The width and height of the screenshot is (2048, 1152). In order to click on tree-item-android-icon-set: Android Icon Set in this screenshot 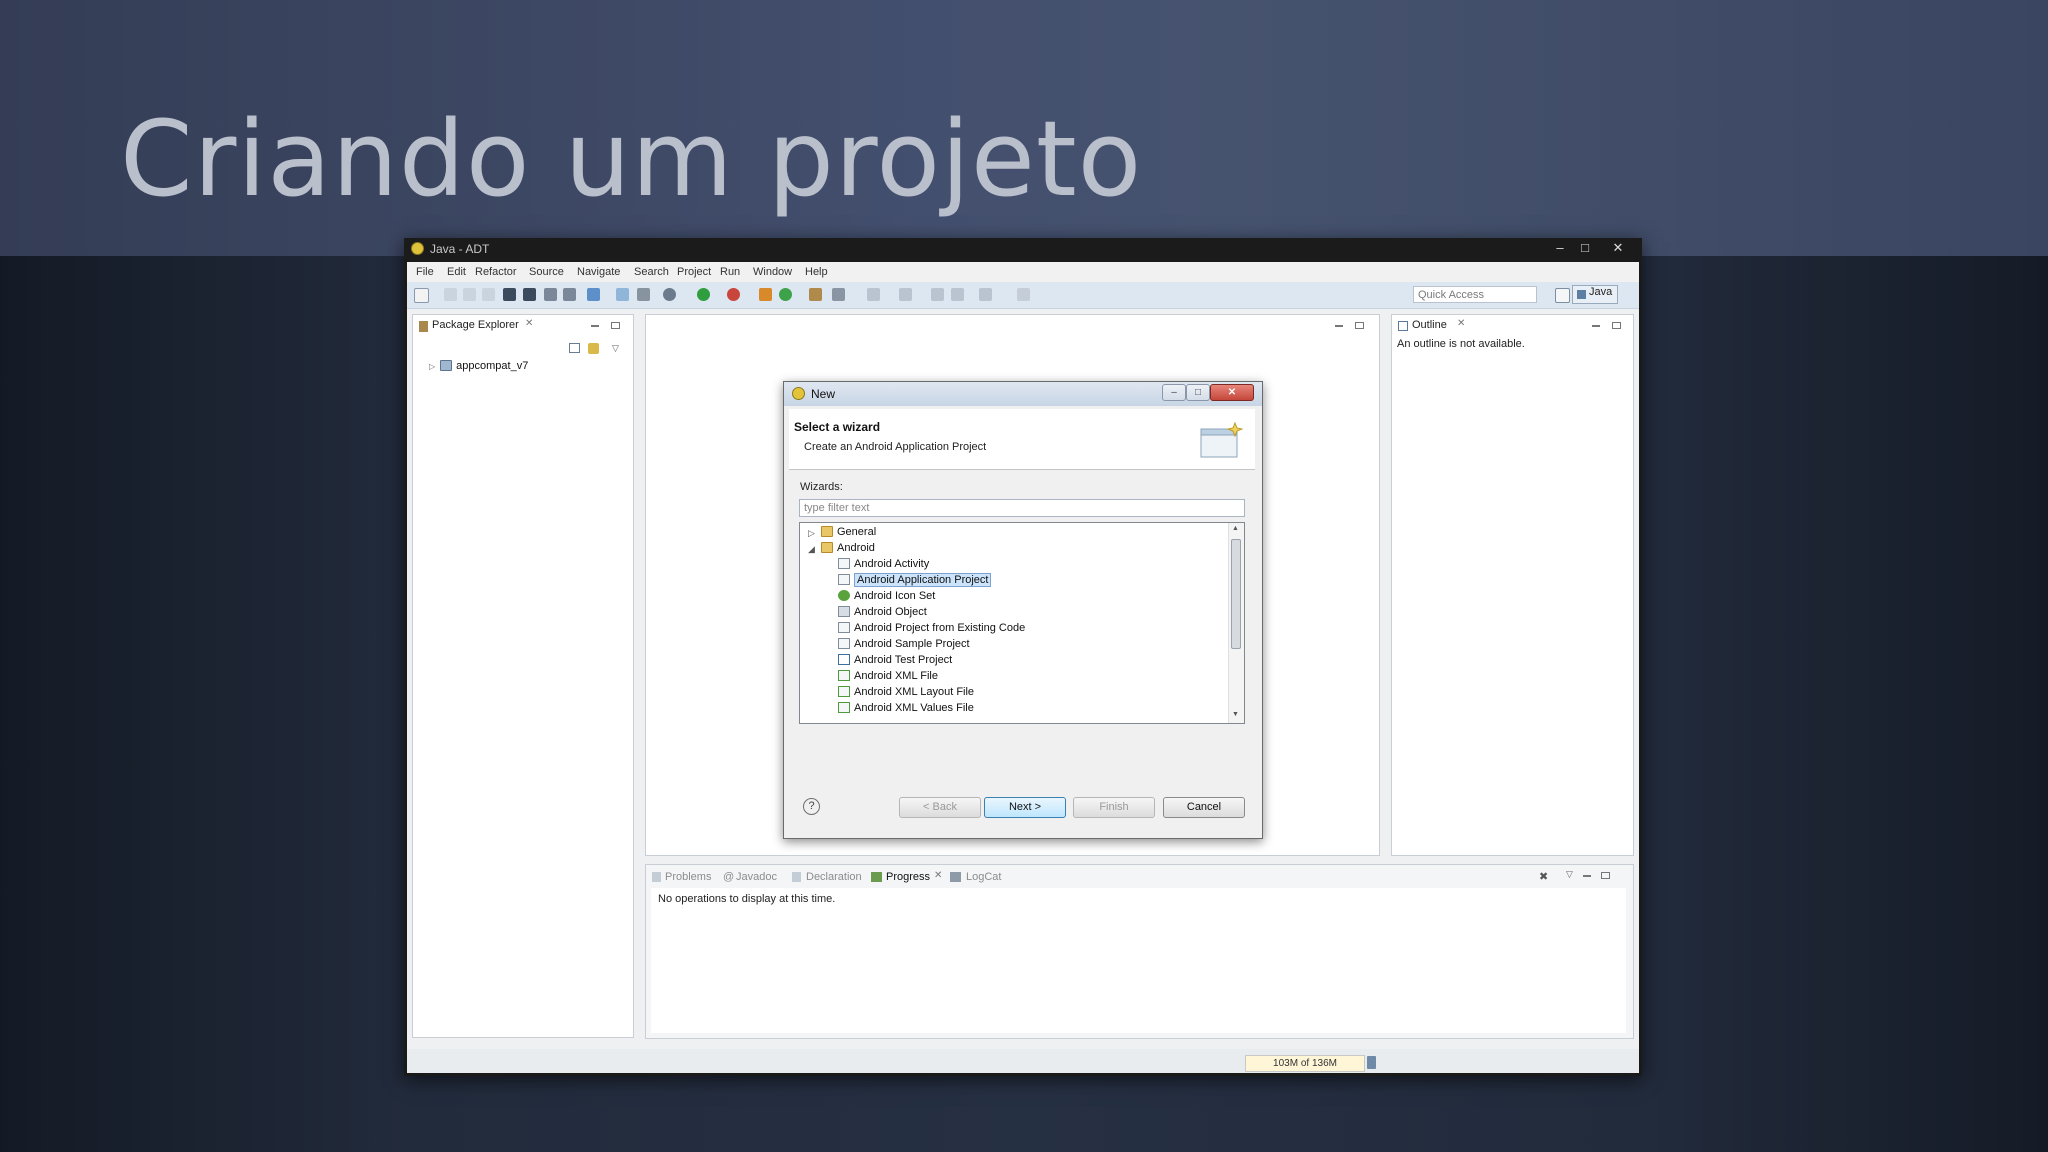, I will do `click(886, 597)`.